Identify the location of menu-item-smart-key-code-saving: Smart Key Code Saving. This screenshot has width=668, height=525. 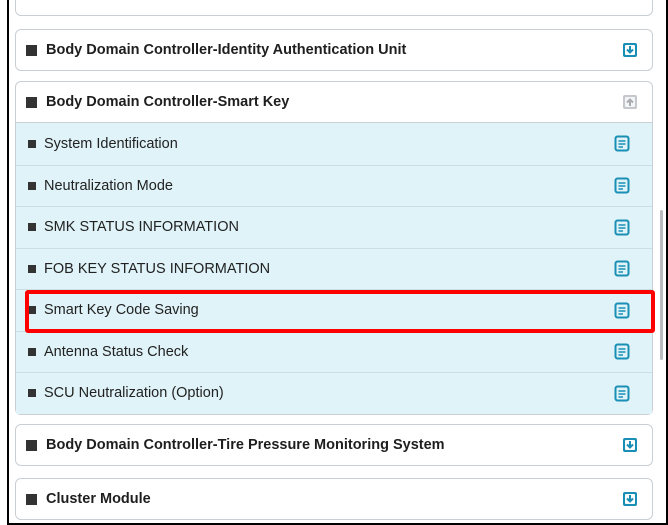
(334, 310).